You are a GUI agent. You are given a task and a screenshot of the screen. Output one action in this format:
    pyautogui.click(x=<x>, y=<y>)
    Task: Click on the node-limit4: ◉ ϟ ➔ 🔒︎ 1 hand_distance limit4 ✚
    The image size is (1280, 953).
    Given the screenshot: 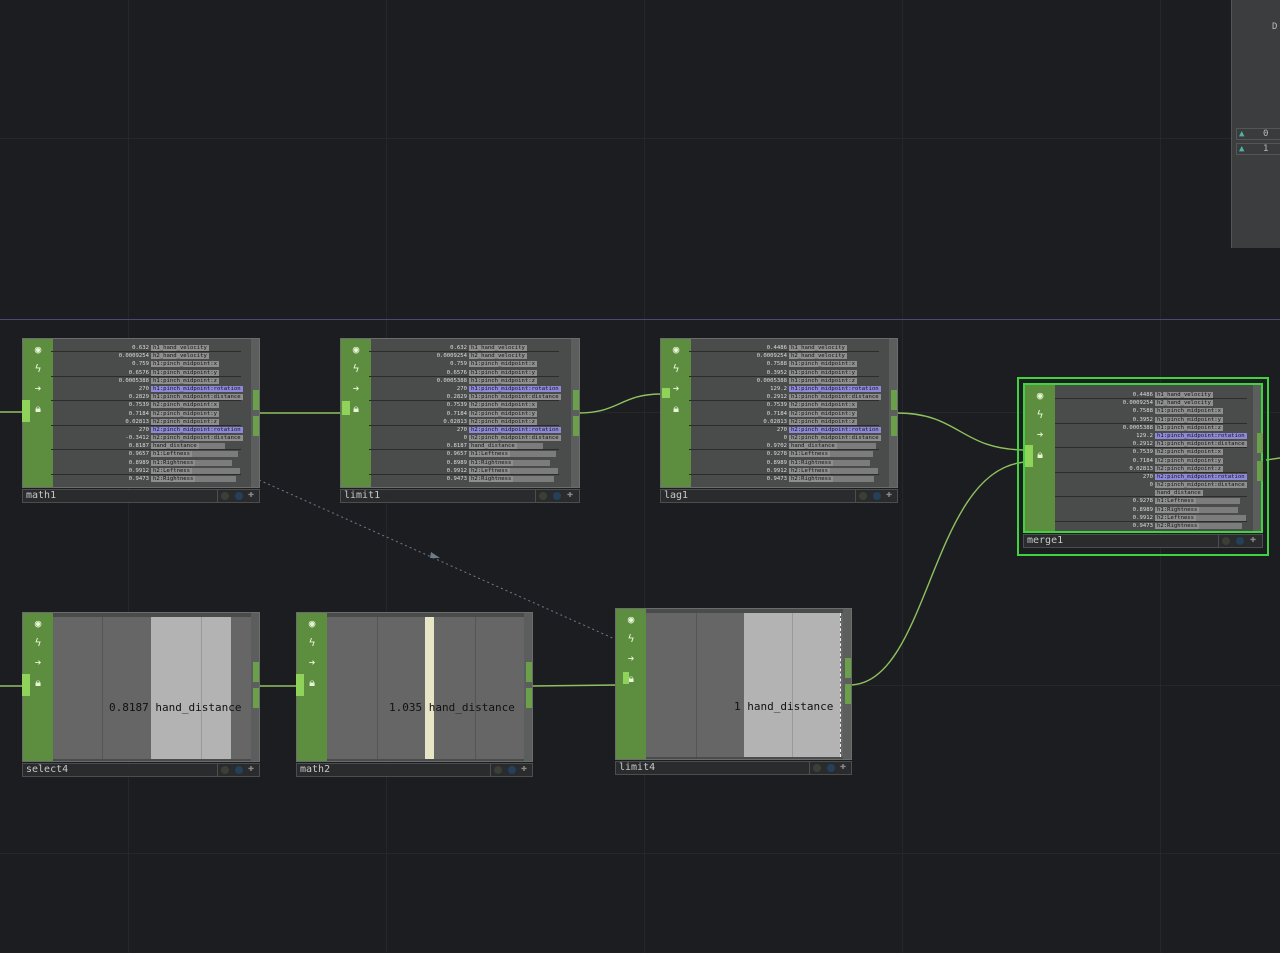 What is the action you would take?
    pyautogui.click(x=733, y=692)
    